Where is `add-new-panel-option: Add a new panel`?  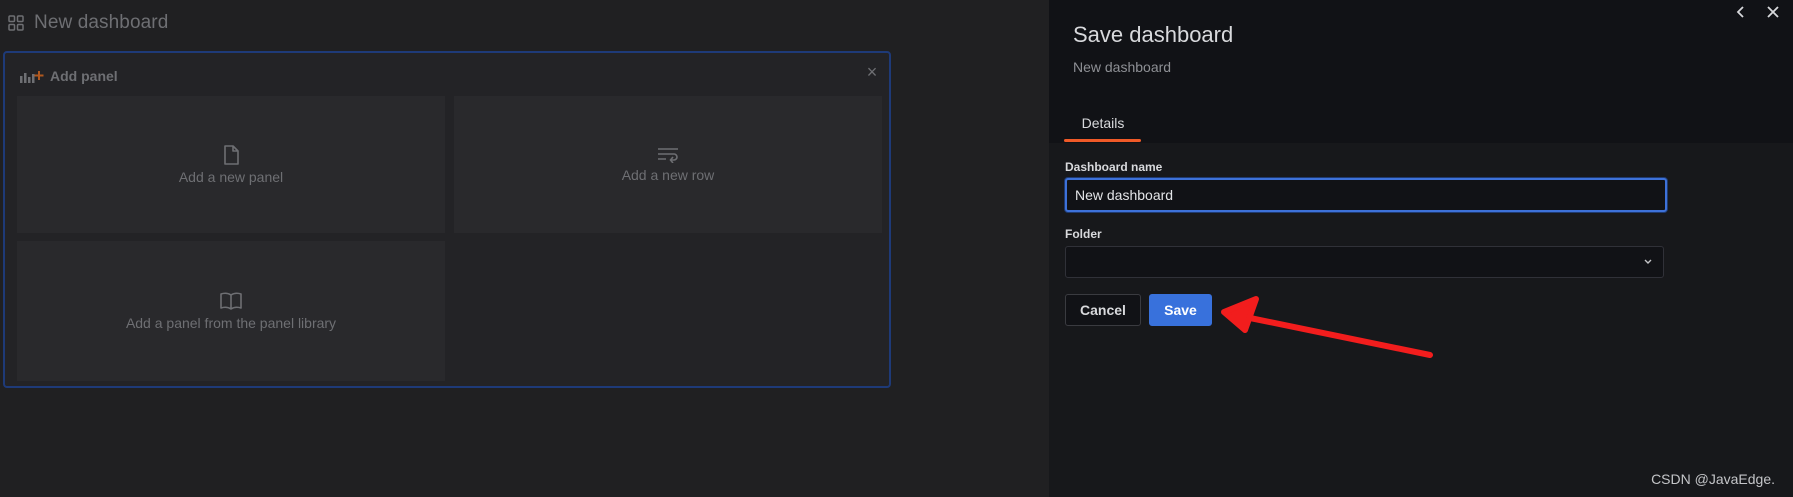 add-new-panel-option: Add a new panel is located at coordinates (231, 164).